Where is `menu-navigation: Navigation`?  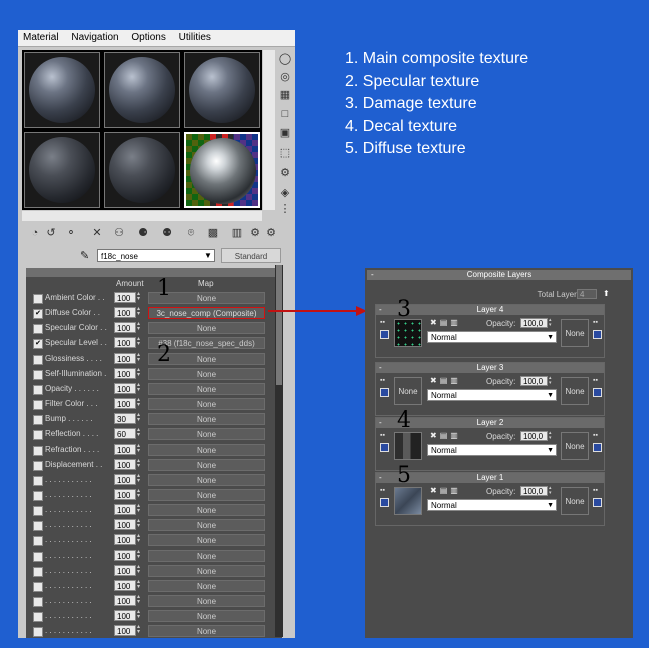
menu-navigation: Navigation is located at coordinates (94, 36).